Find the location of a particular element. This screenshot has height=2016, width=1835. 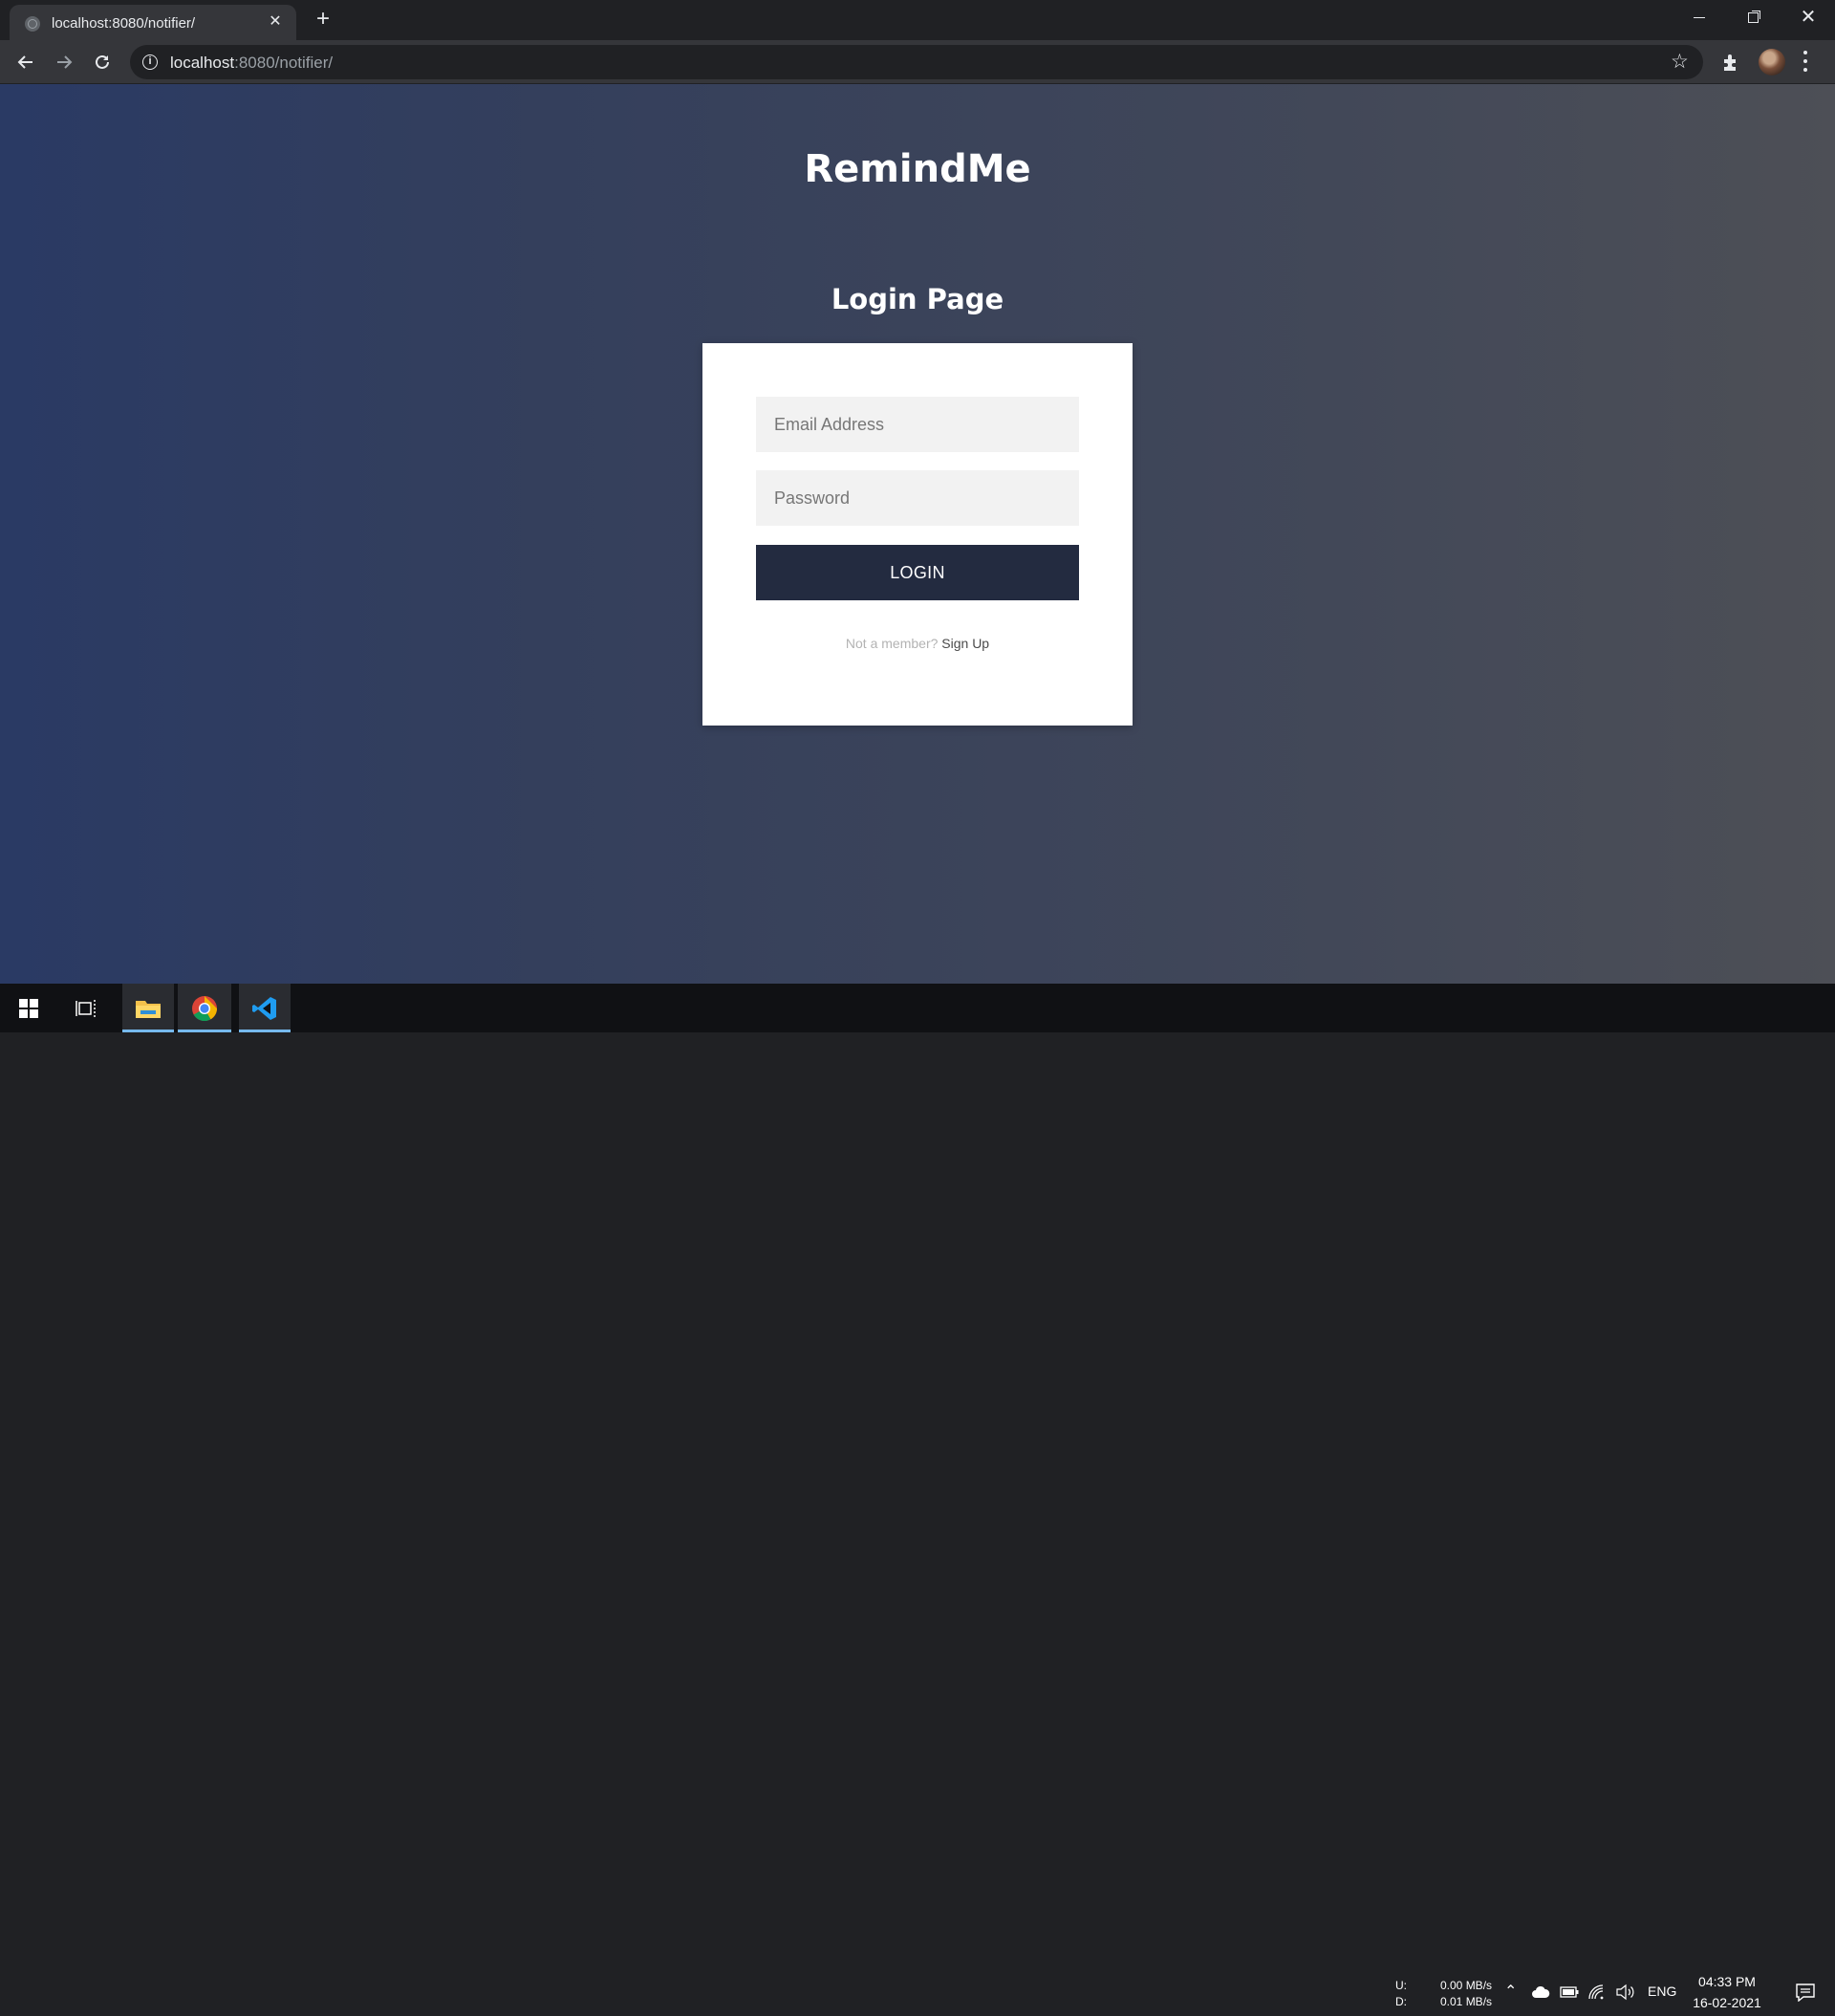

restore-button is located at coordinates (1753, 17).